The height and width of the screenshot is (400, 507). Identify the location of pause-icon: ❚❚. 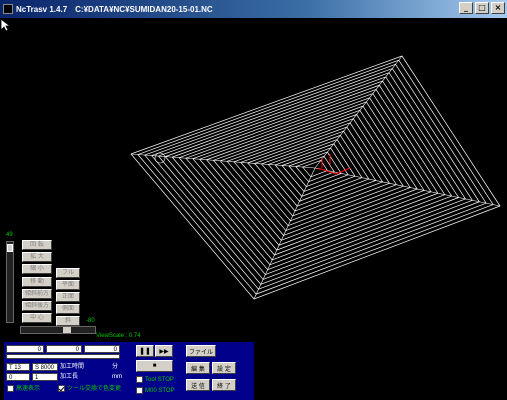
(145, 351).